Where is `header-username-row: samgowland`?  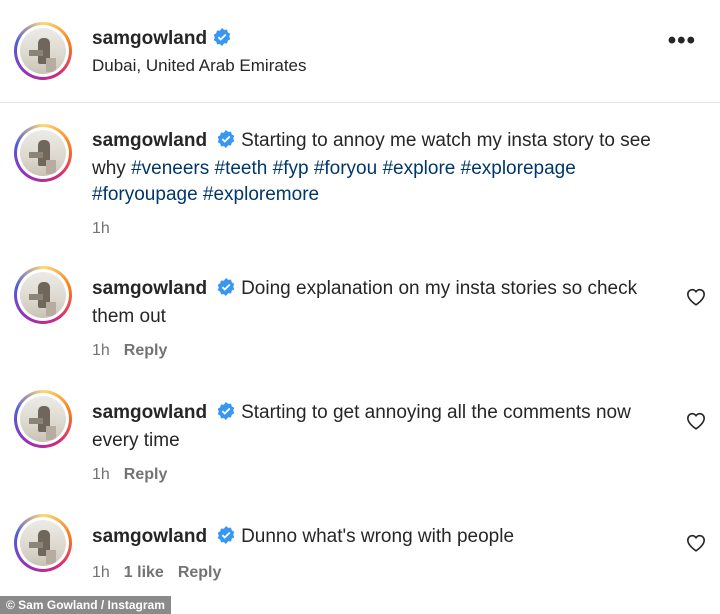 header-username-row: samgowland is located at coordinates (161, 39).